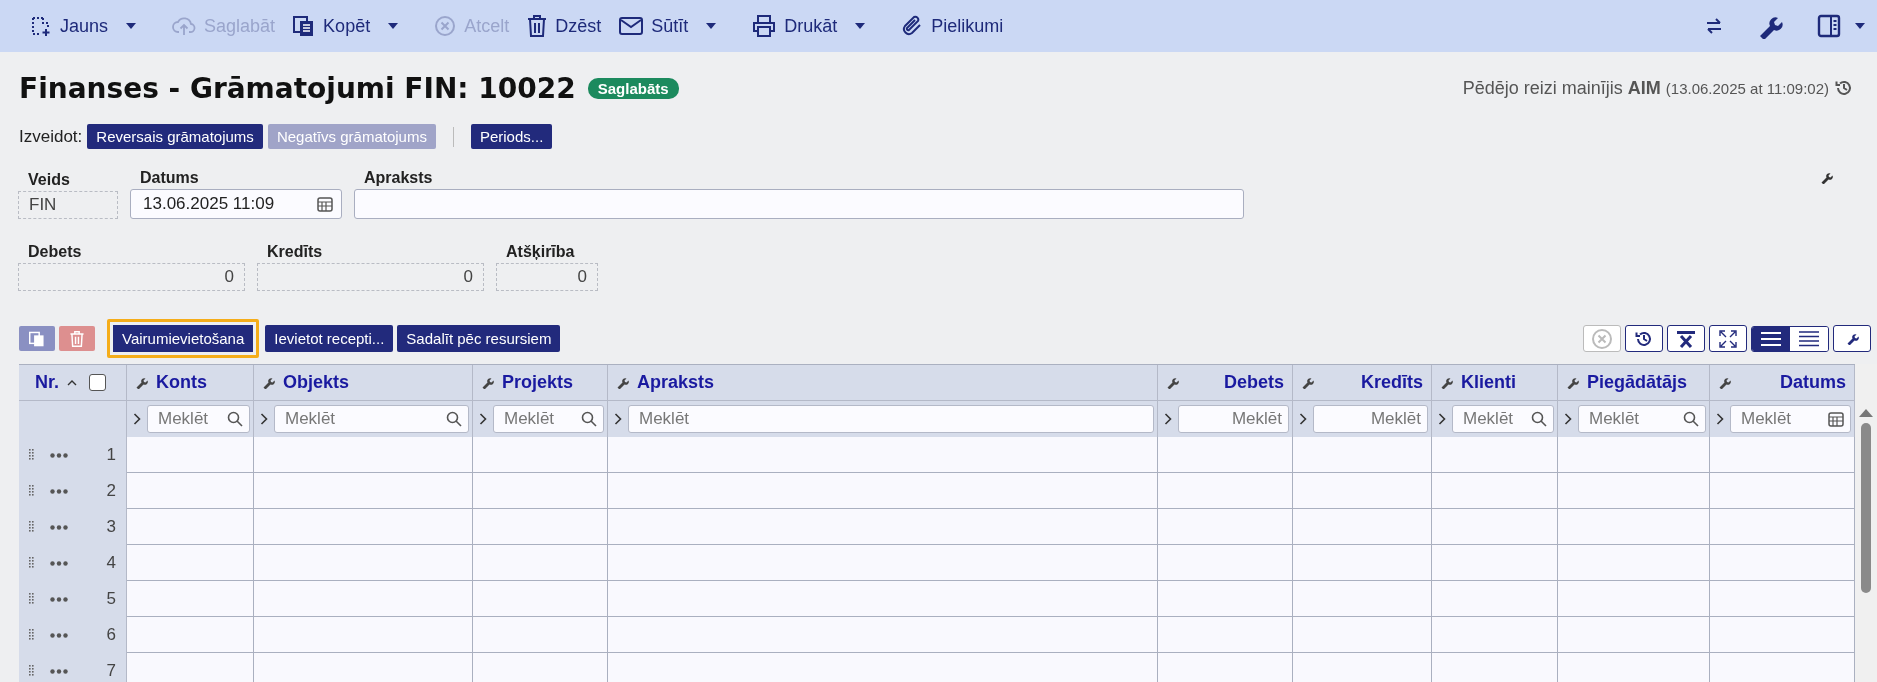 This screenshot has width=1877, height=682. Describe the element at coordinates (479, 338) in the screenshot. I see `table-action-button: Sadalīt pēc resursiem` at that location.